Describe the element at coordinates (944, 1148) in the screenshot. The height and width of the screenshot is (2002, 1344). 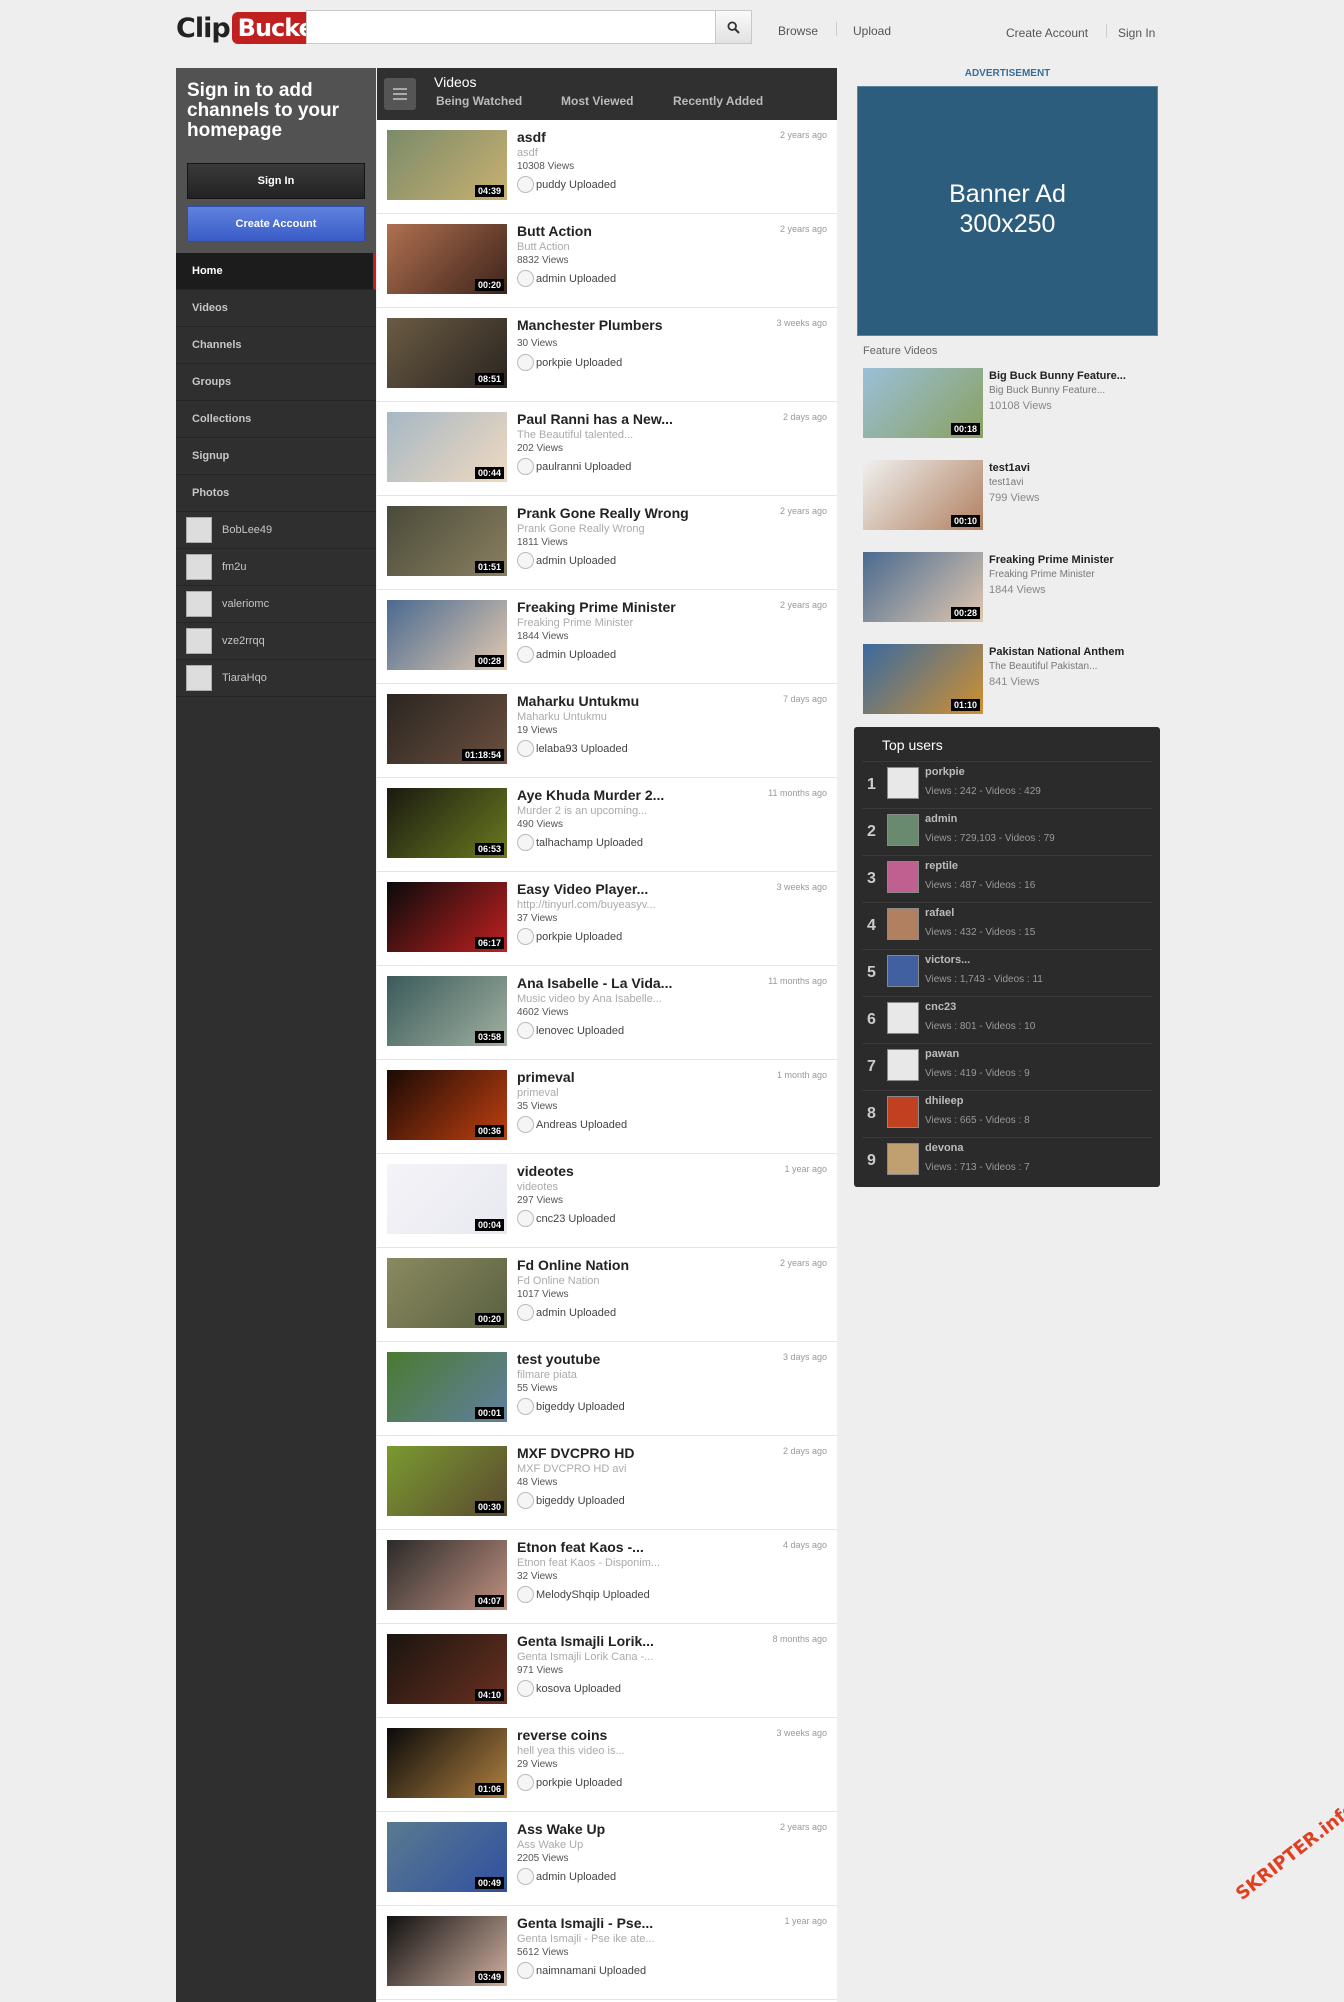
I see `top-user-name: devona` at that location.